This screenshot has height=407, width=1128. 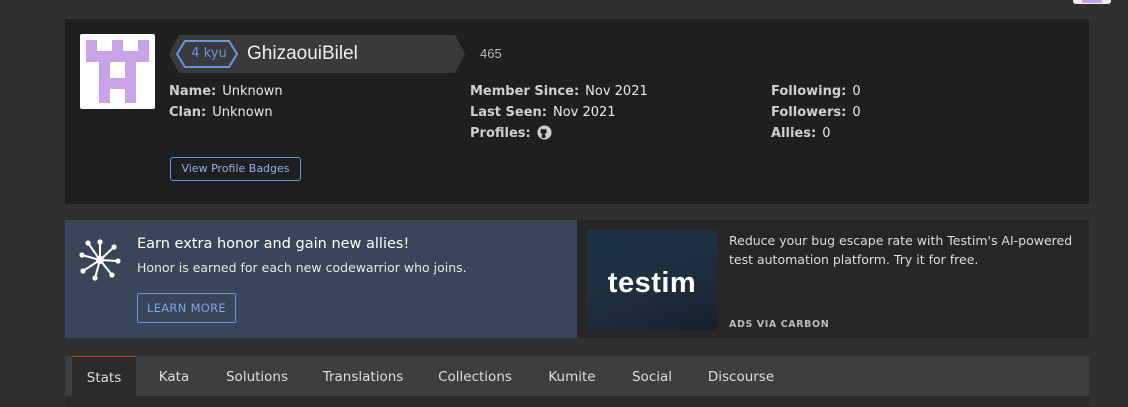 I want to click on testim-logo: testim, so click(x=652, y=283).